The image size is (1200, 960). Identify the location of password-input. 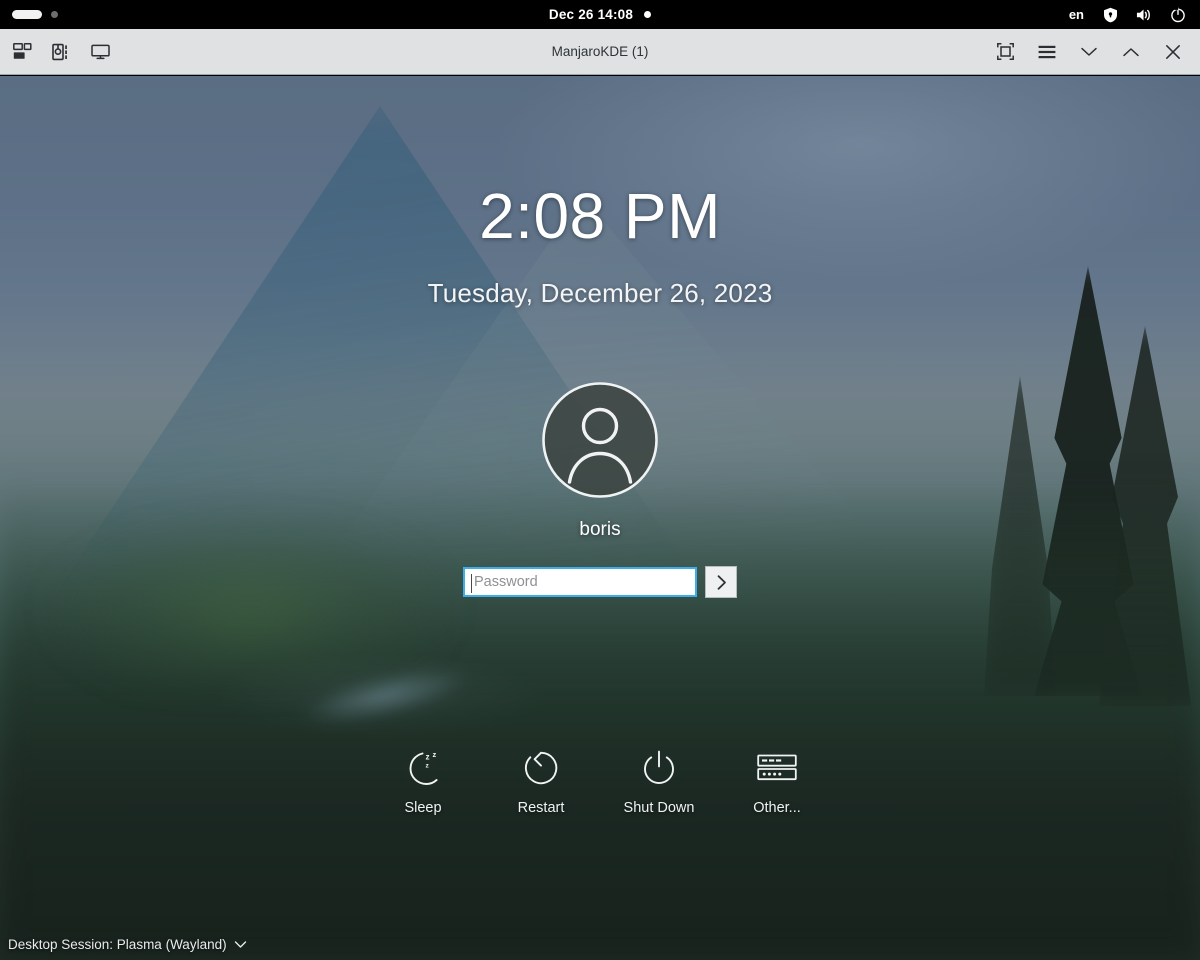
(580, 582).